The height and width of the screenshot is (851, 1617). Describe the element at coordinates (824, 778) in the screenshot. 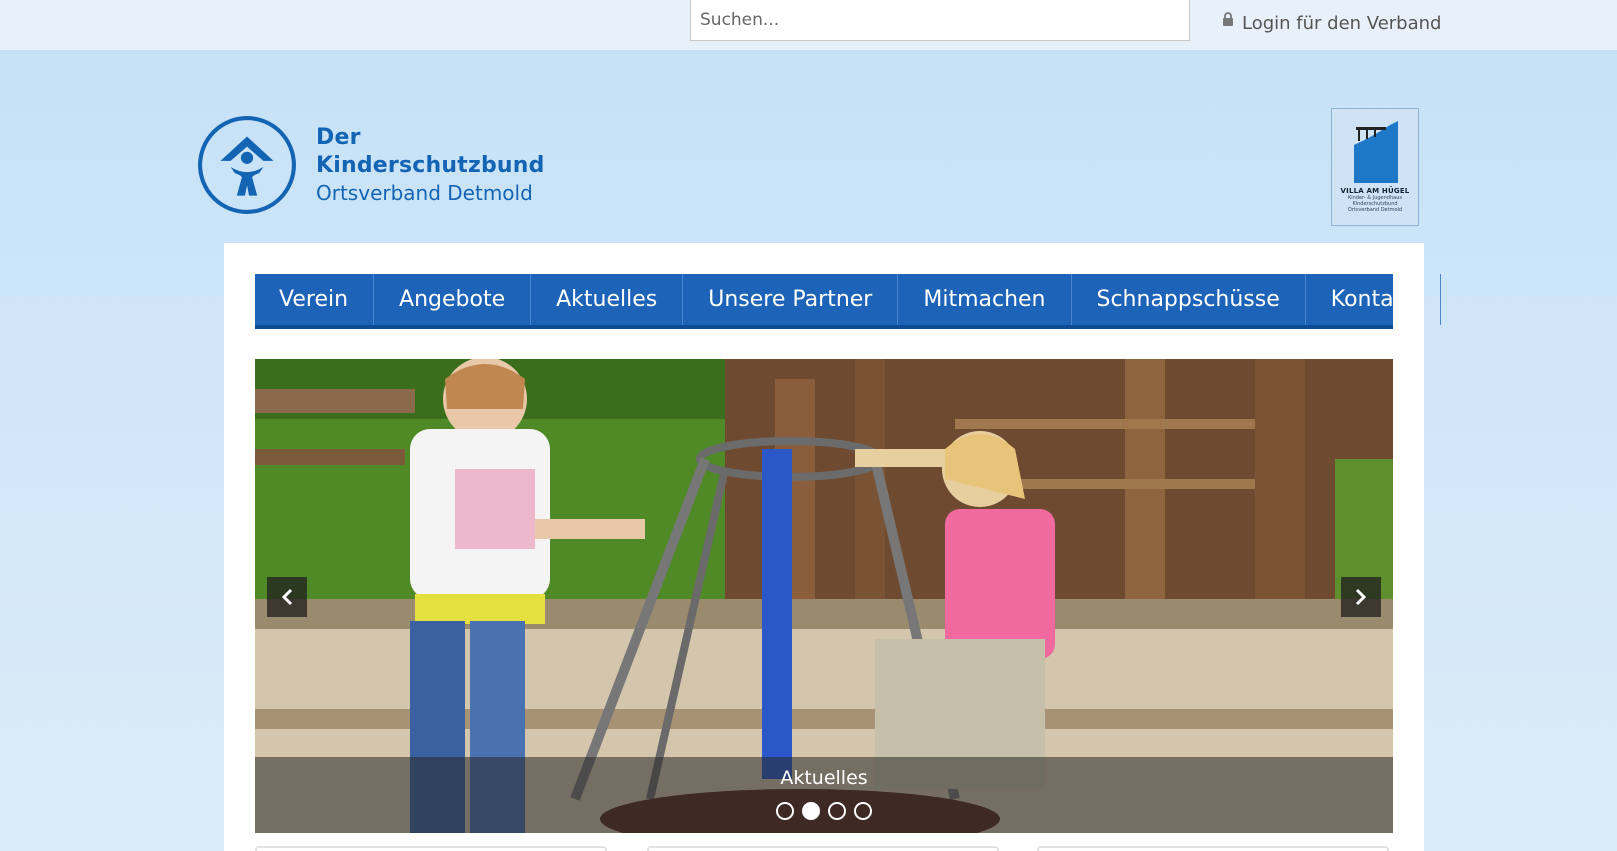

I see `slide-caption: Aktuelles` at that location.